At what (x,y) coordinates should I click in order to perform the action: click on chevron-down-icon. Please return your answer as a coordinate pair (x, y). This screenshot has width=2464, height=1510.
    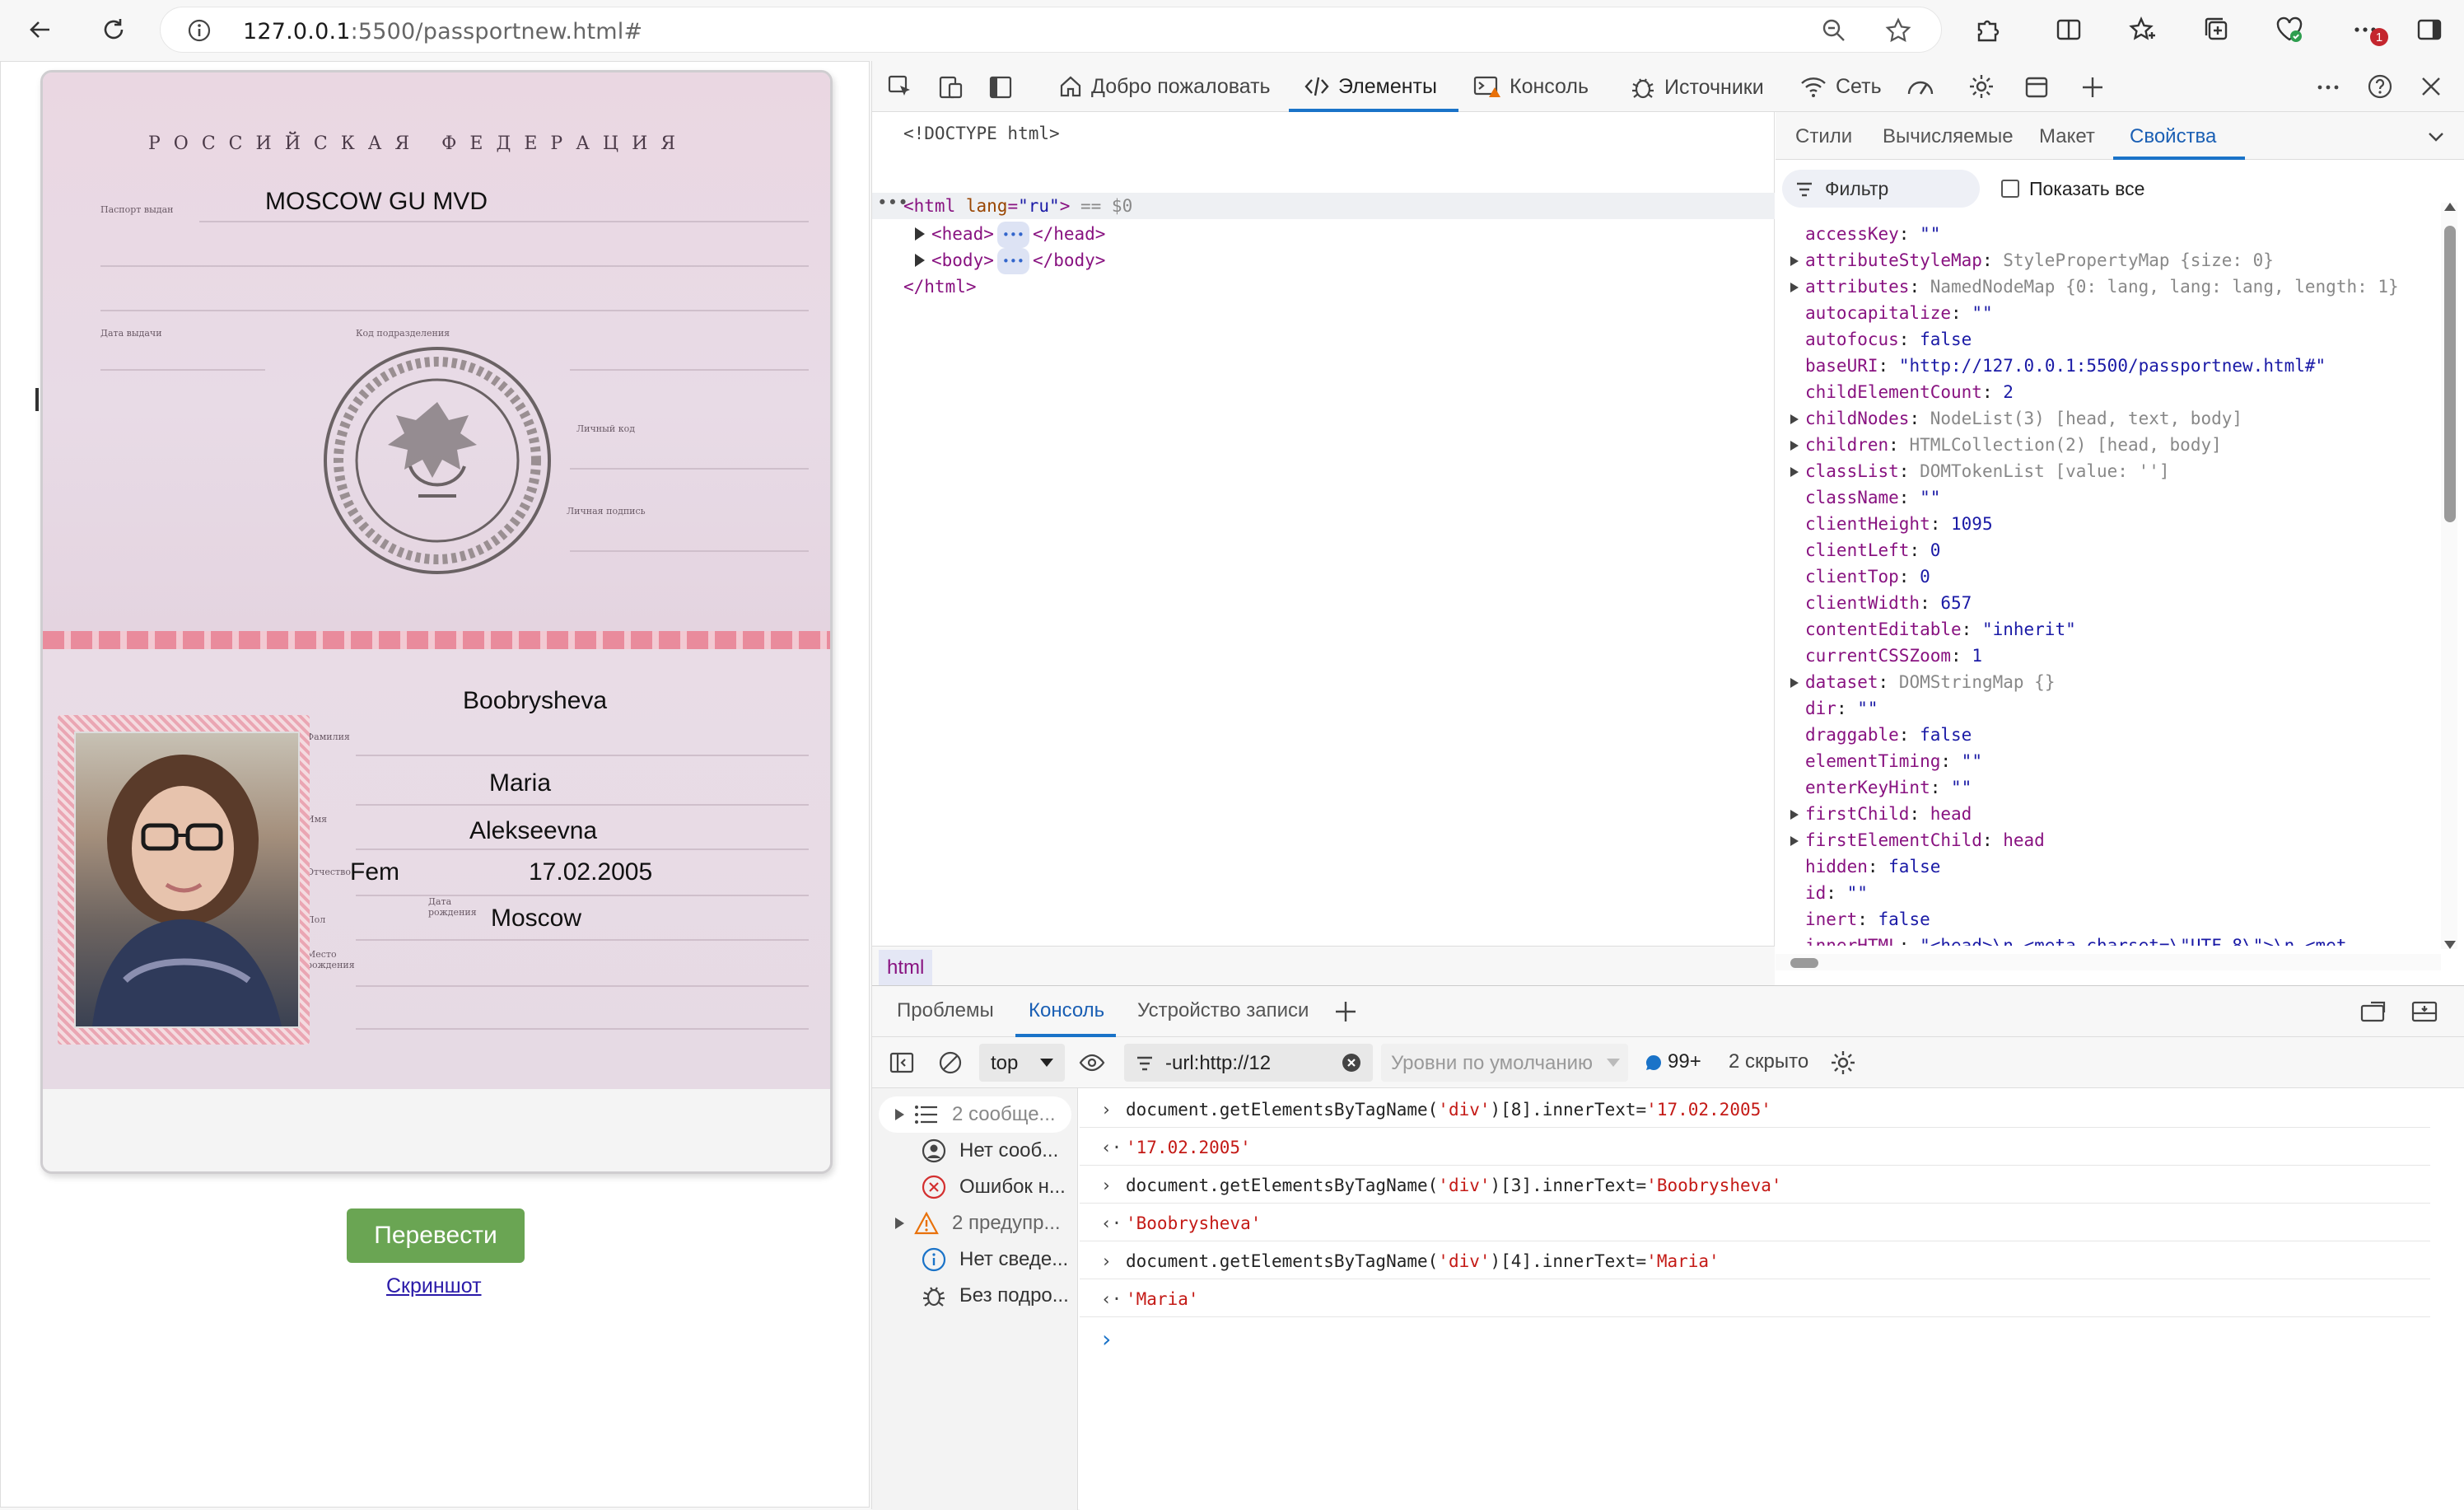
    Looking at the image, I should click on (2436, 137).